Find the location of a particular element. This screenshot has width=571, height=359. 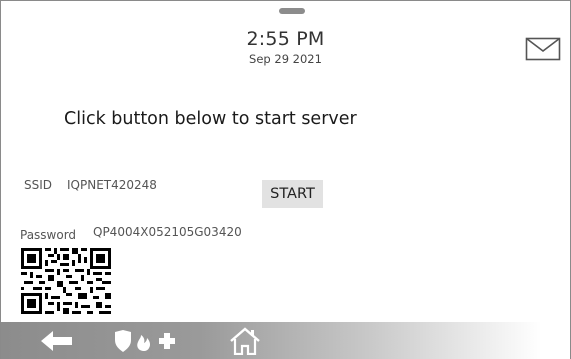

back-arrow-icon is located at coordinates (57, 340).